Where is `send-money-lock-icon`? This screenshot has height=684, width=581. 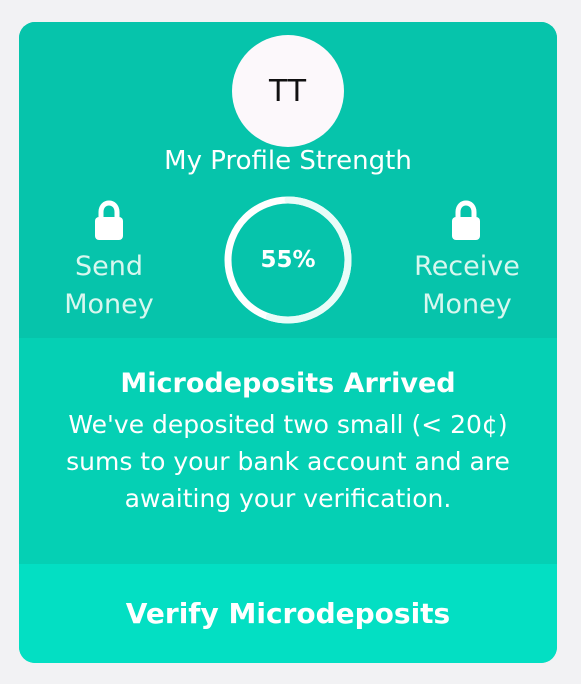 send-money-lock-icon is located at coordinates (109, 220).